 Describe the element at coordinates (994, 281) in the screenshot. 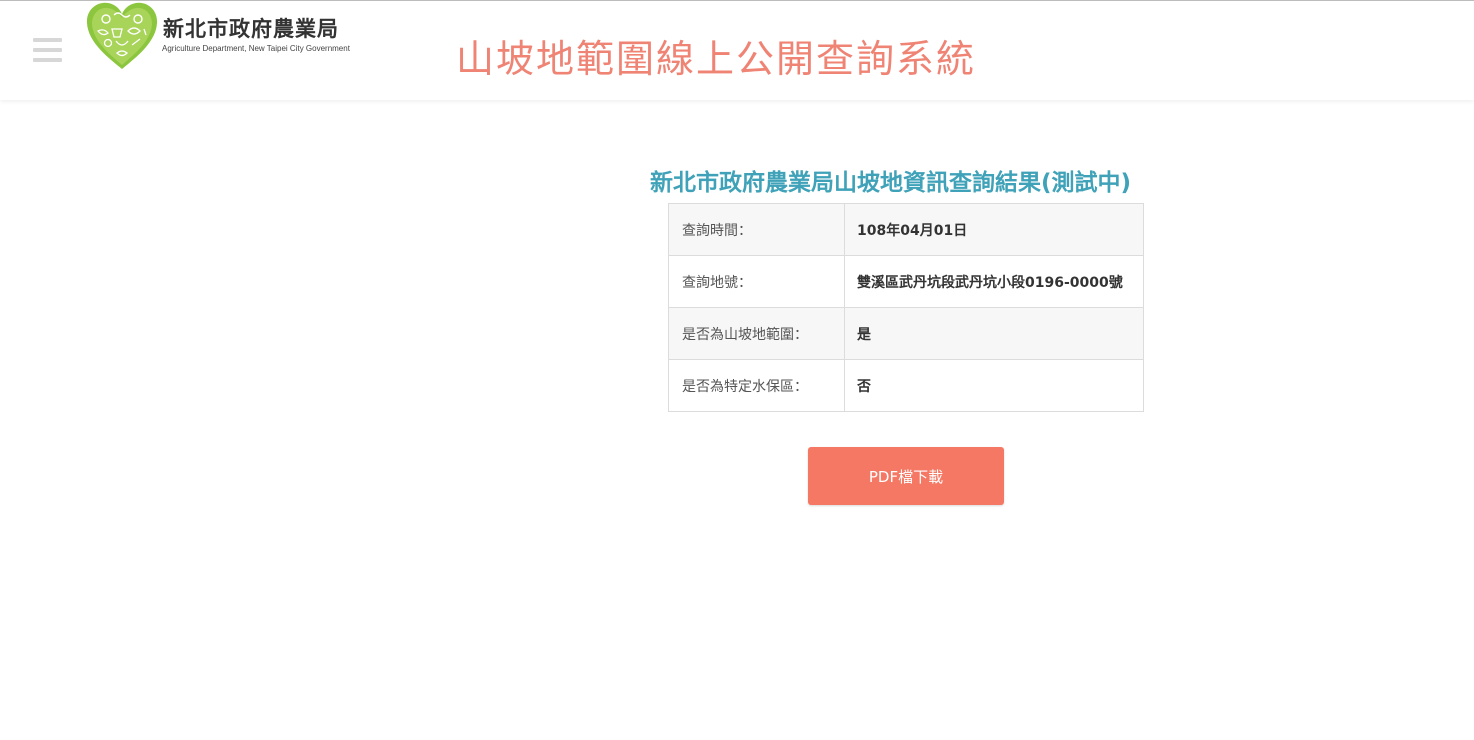

I see `land-number-value: 雙溪區武丹坑段武丹坑小段0196-0000號` at that location.